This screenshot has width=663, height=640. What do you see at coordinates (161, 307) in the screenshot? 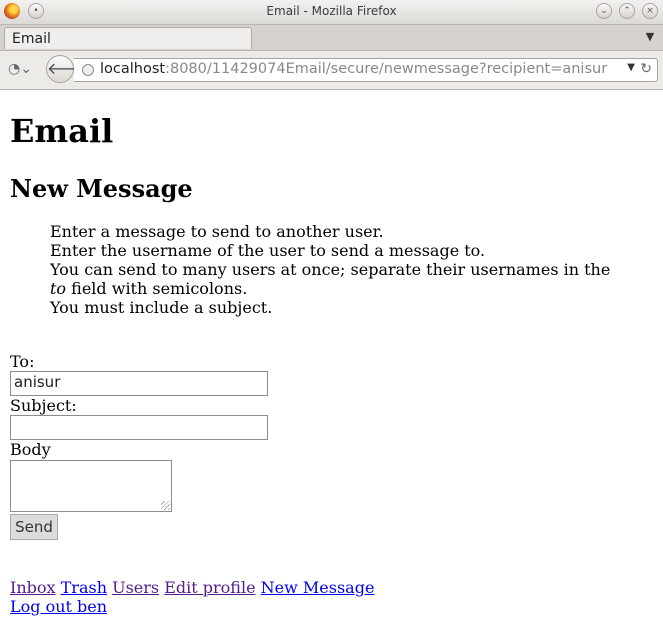
I see `instruction-line: You must include a subject.` at bounding box center [161, 307].